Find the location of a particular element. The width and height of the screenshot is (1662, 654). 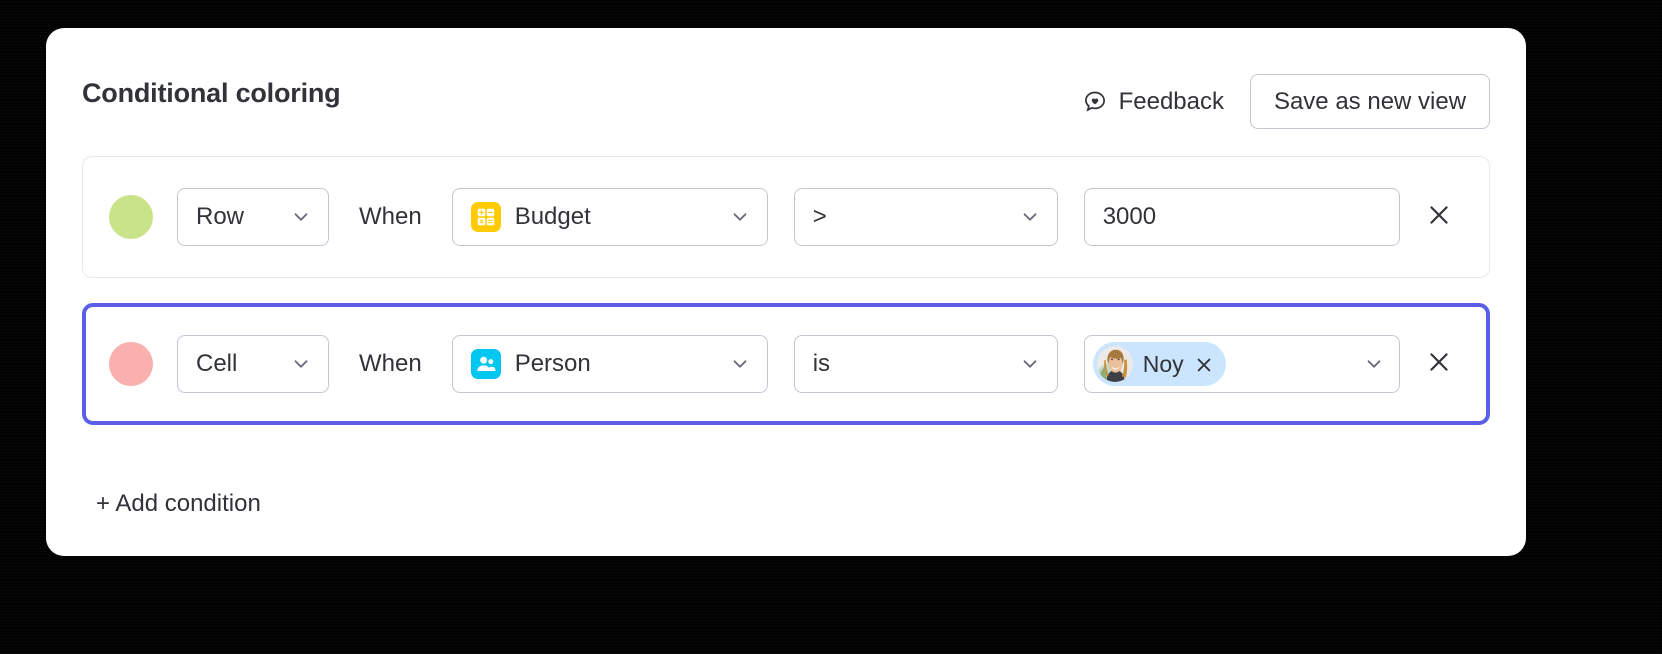

scope-select-value: Row is located at coordinates (220, 216).